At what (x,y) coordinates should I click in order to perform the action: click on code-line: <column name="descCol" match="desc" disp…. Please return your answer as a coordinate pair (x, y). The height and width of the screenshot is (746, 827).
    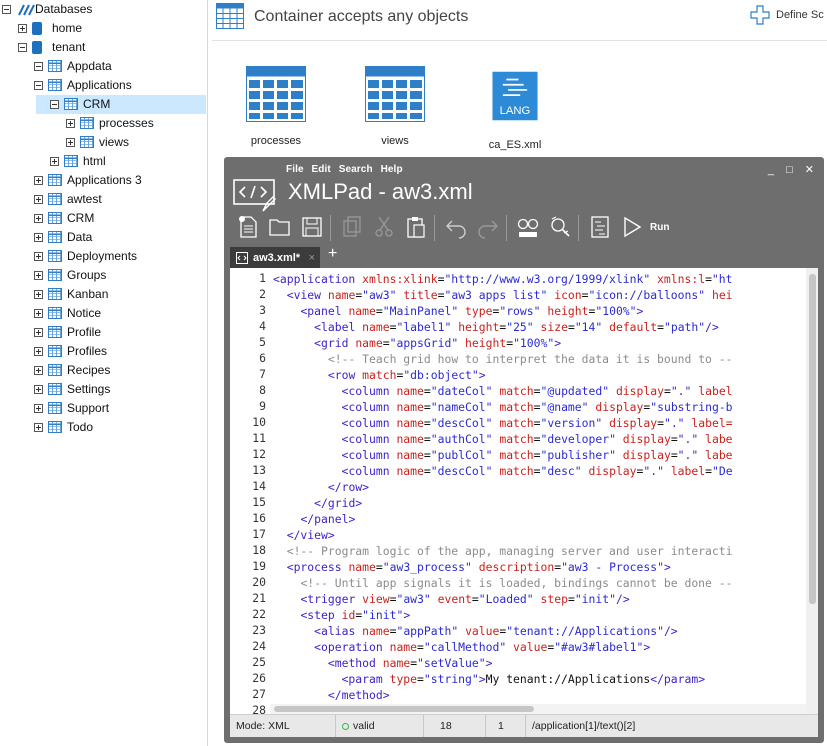
    Looking at the image, I should click on (503, 471).